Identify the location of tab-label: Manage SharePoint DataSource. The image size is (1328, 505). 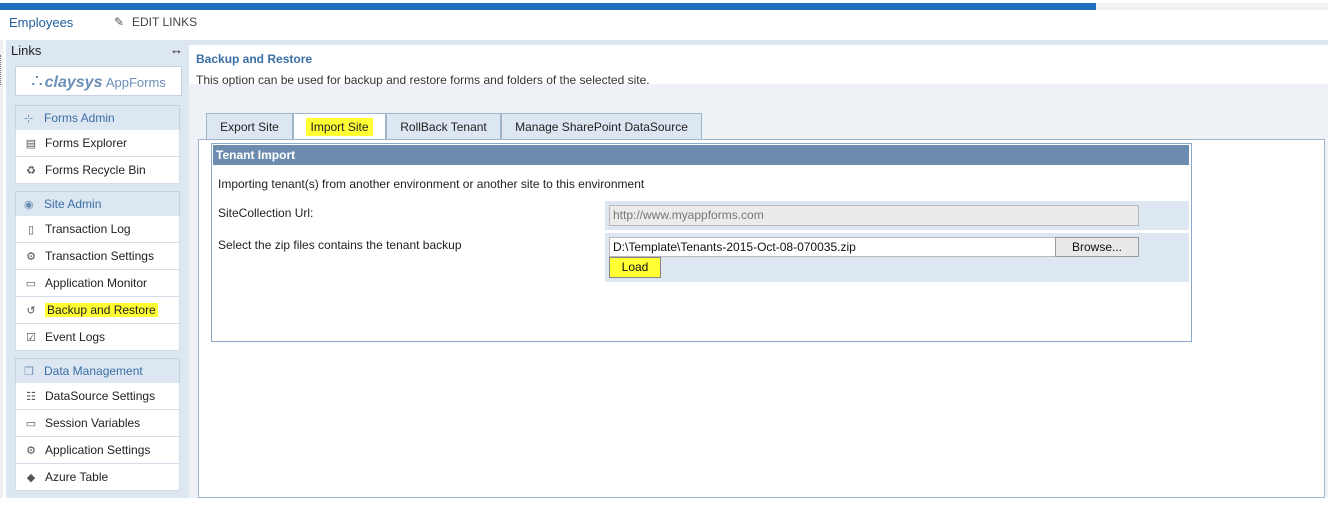
(601, 127).